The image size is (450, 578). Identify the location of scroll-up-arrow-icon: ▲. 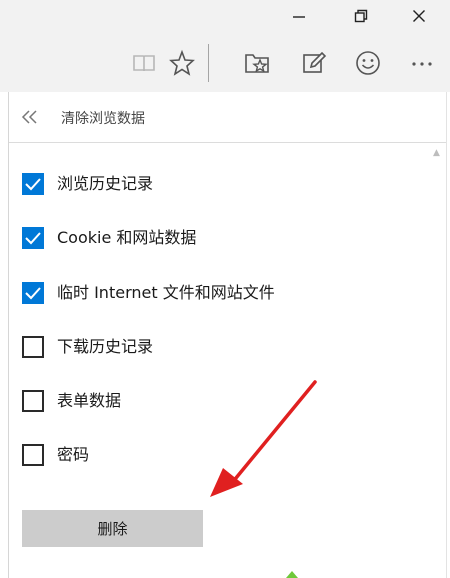
(436, 153).